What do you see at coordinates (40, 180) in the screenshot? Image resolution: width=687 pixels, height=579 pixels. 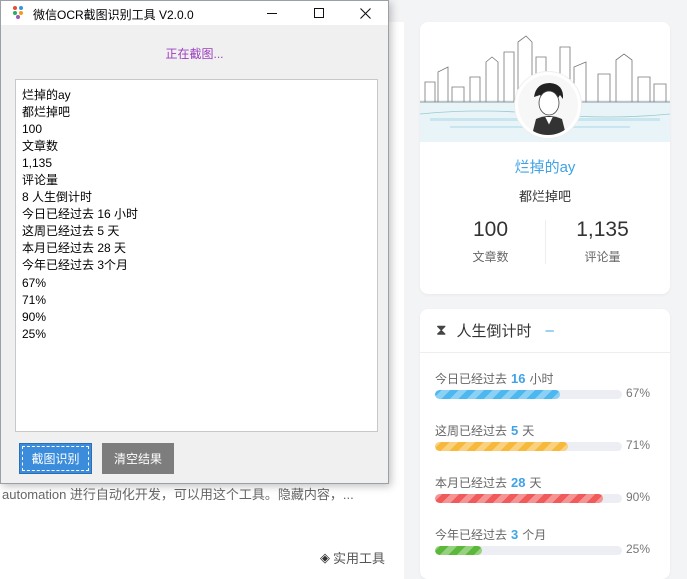 I see `result-line: 评论量` at bounding box center [40, 180].